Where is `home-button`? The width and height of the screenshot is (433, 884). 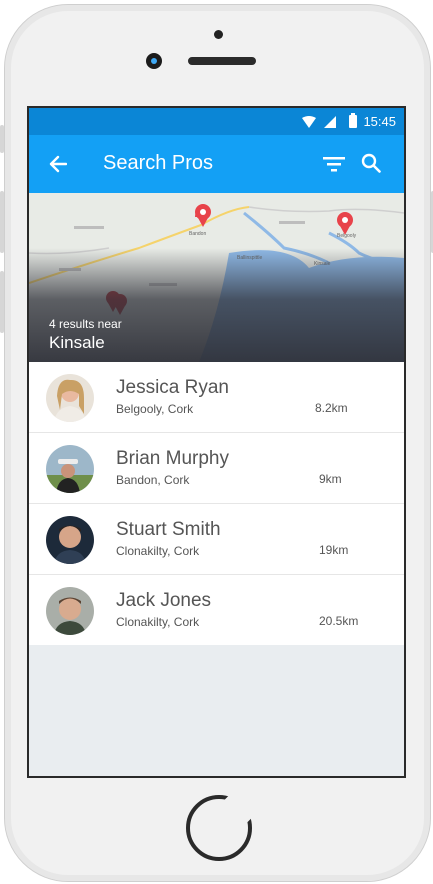
home-button is located at coordinates (219, 828).